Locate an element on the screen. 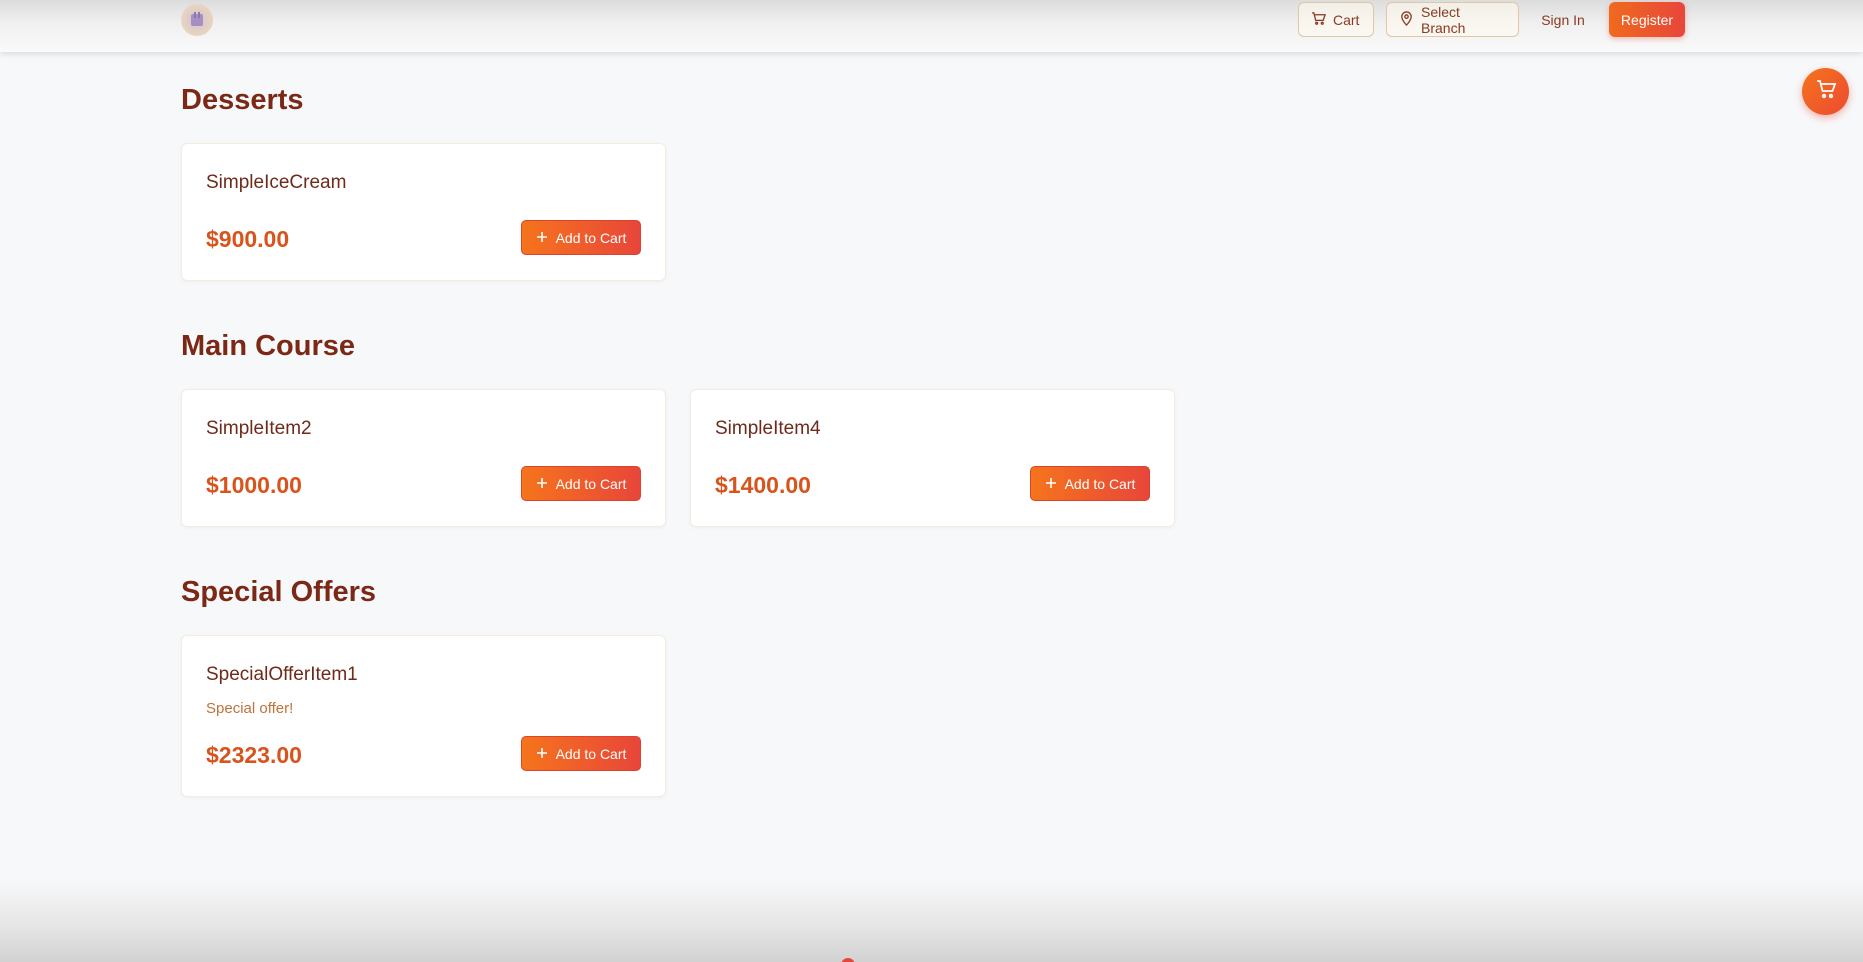 The image size is (1863, 962). item-name: SpecialOfferItem1 is located at coordinates (282, 674).